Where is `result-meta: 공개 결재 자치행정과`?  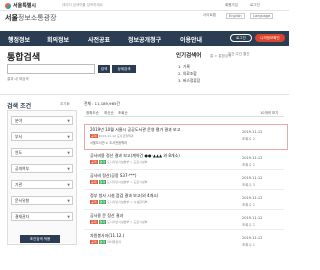
result-meta: 공개 결재 자치행정과 is located at coordinates (160, 242).